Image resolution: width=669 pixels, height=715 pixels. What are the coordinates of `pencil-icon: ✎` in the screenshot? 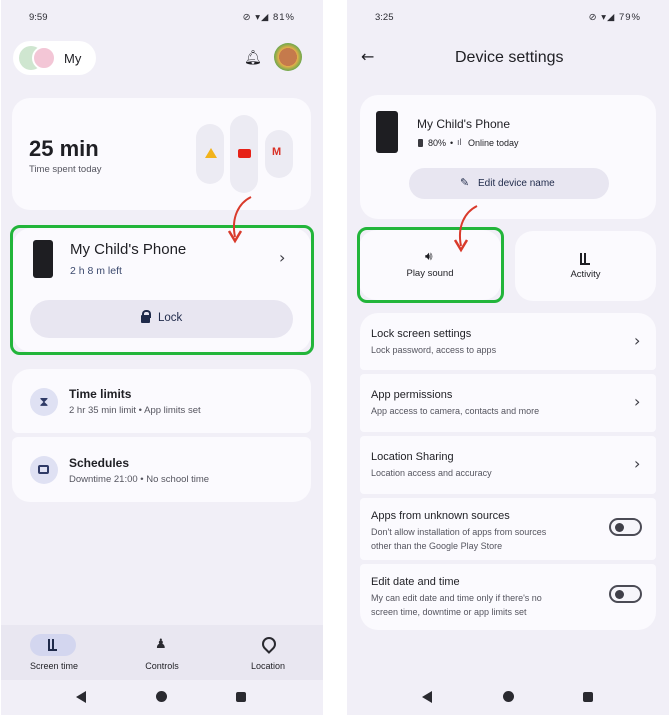 It's located at (465, 182).